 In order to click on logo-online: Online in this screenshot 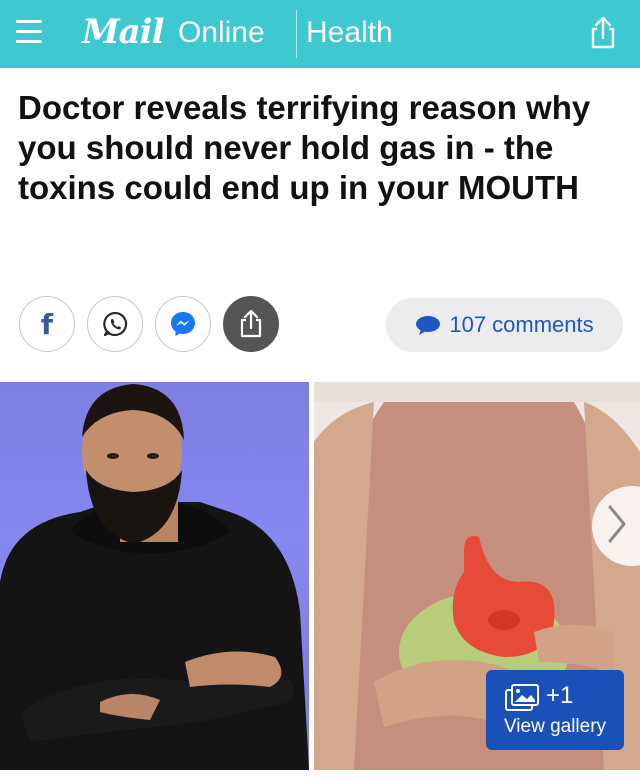, I will do `click(221, 33)`.